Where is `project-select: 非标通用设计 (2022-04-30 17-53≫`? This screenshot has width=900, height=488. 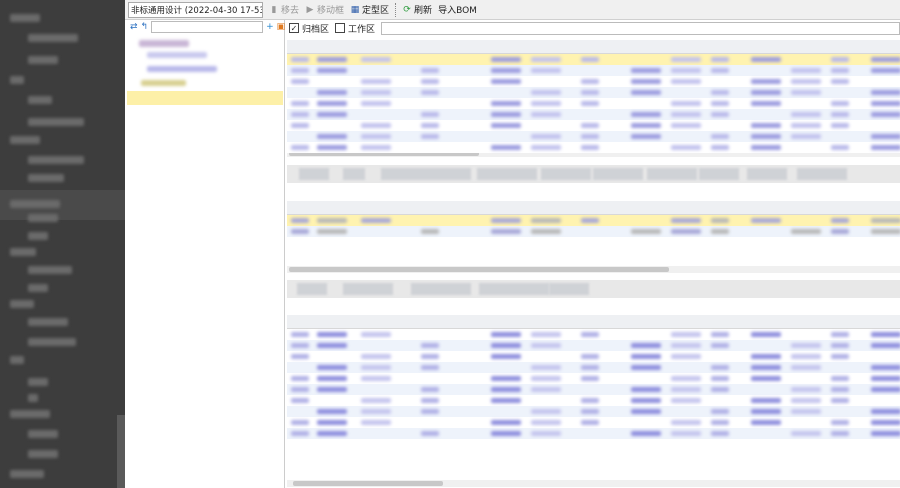 project-select: 非标通用设计 (2022-04-30 17-53≫ is located at coordinates (195, 9).